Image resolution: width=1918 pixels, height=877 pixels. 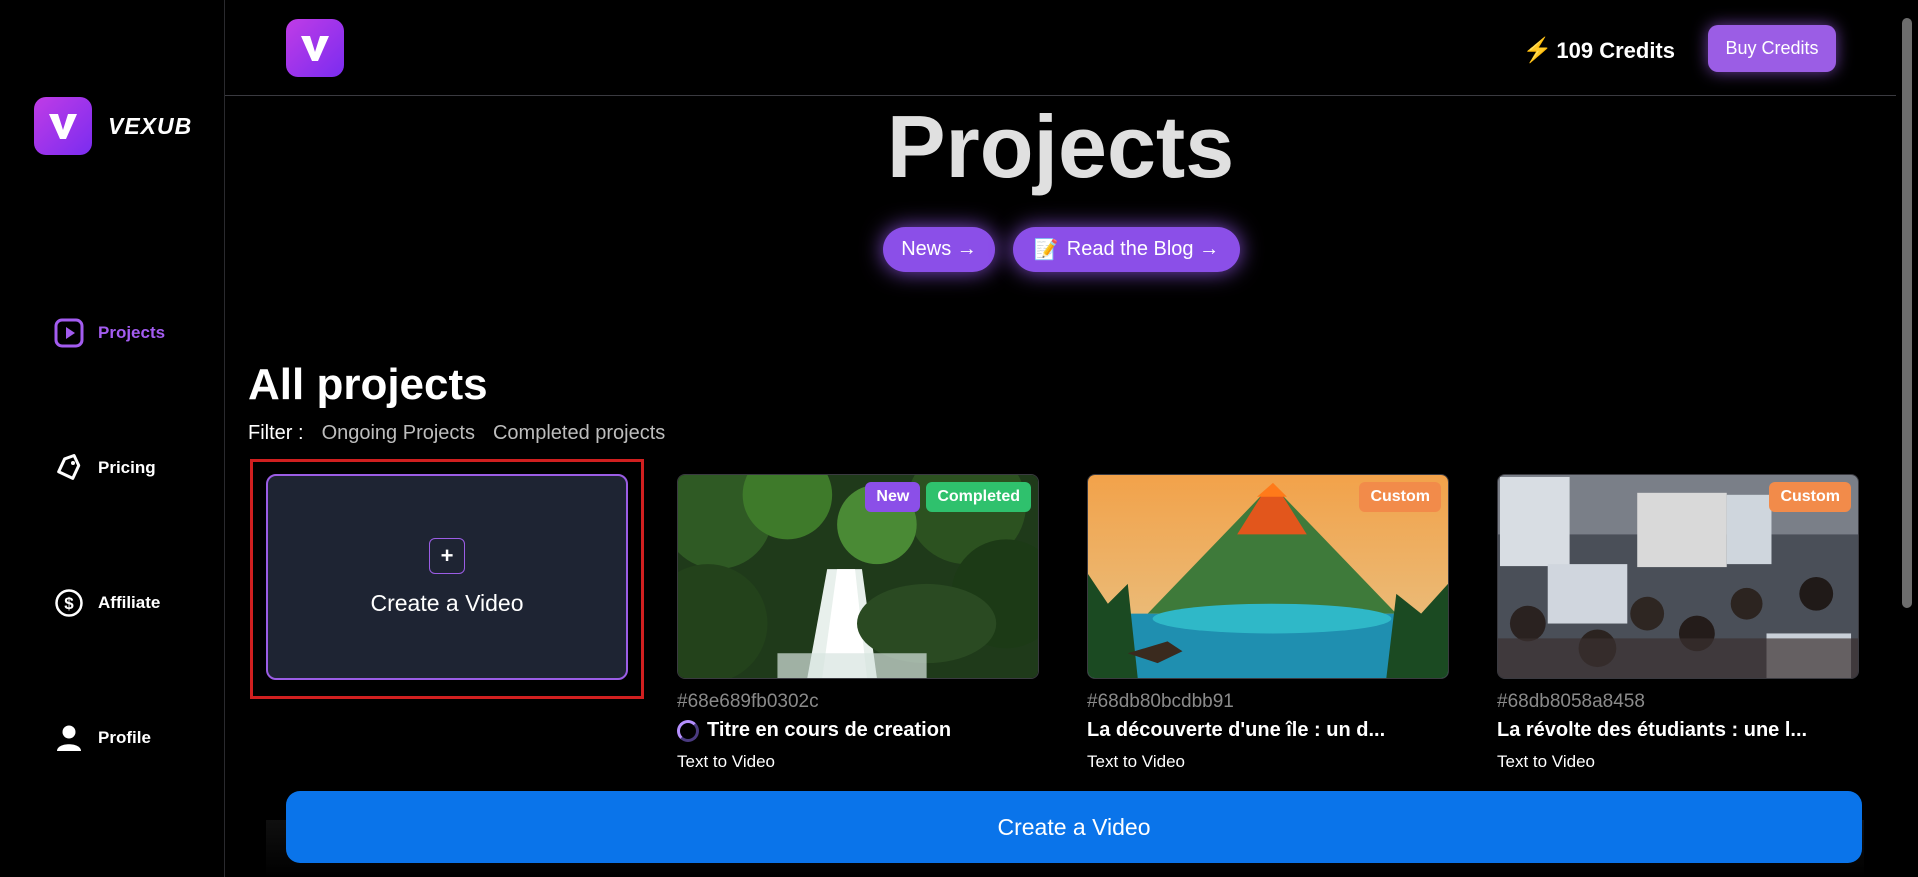 I want to click on tag-icon, so click(x=69, y=468).